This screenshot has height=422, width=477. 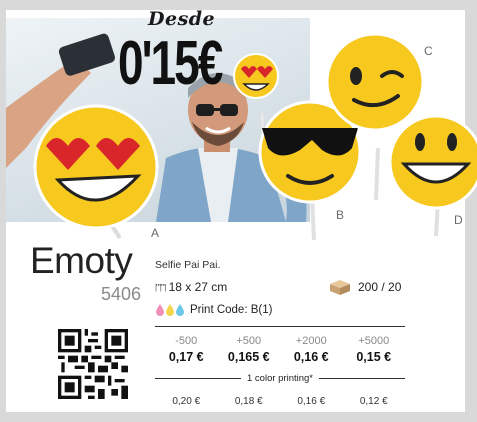 What do you see at coordinates (432, 175) in the screenshot?
I see `emoji-big-smile-D` at bounding box center [432, 175].